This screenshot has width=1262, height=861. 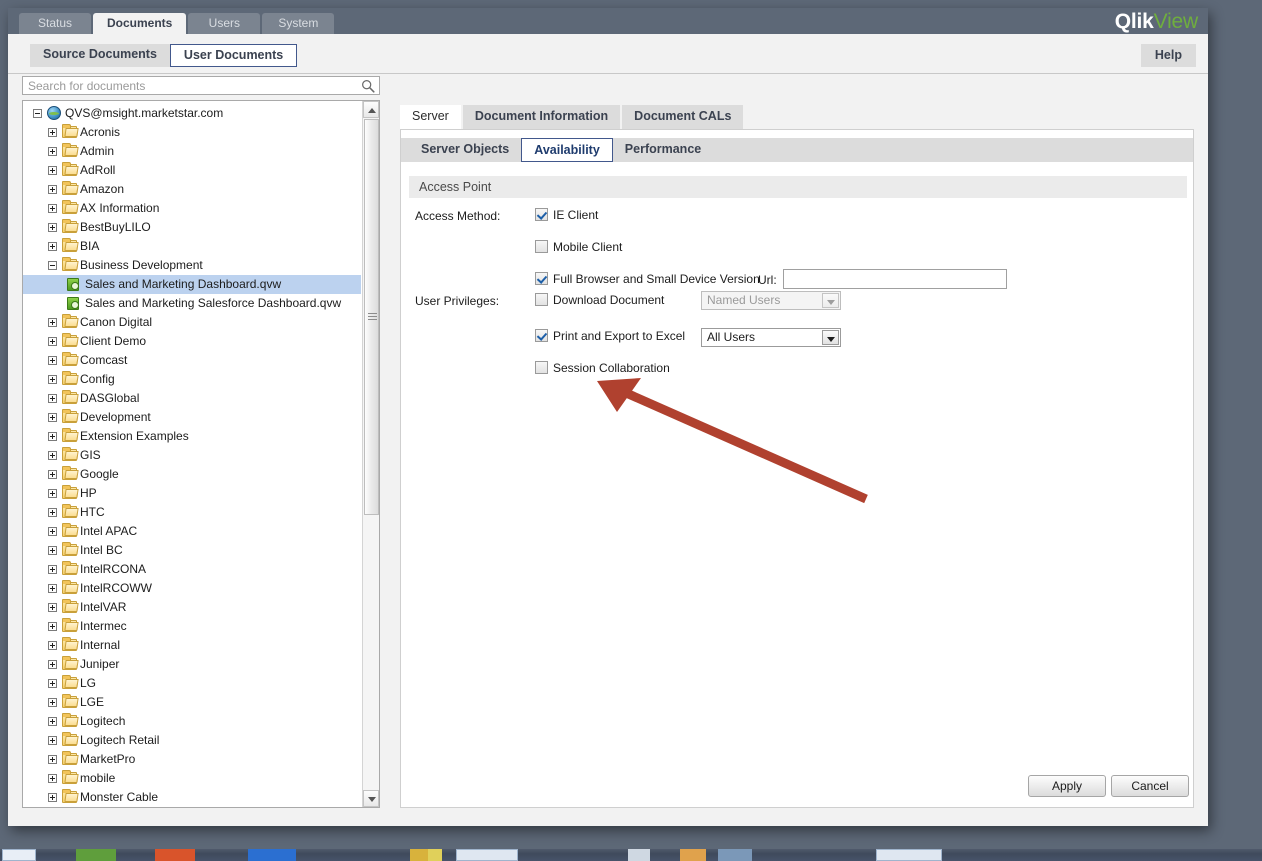 I want to click on scroll-down-button, so click(x=371, y=798).